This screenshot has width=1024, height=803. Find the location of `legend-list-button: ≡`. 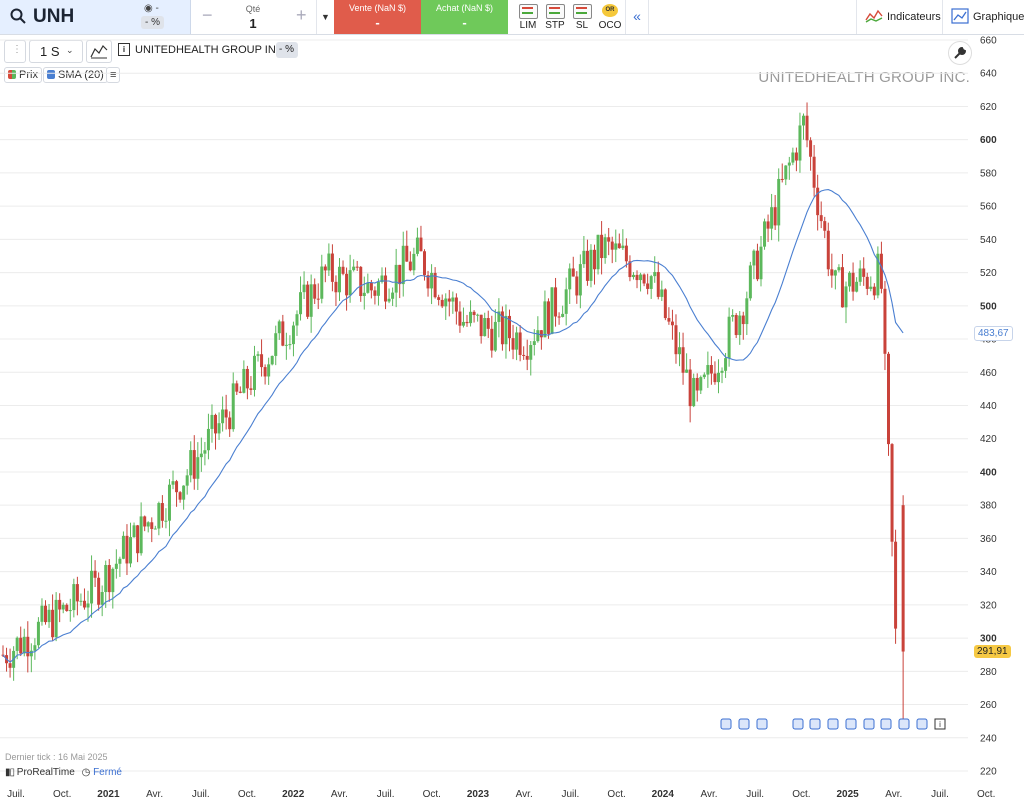

legend-list-button: ≡ is located at coordinates (113, 75).